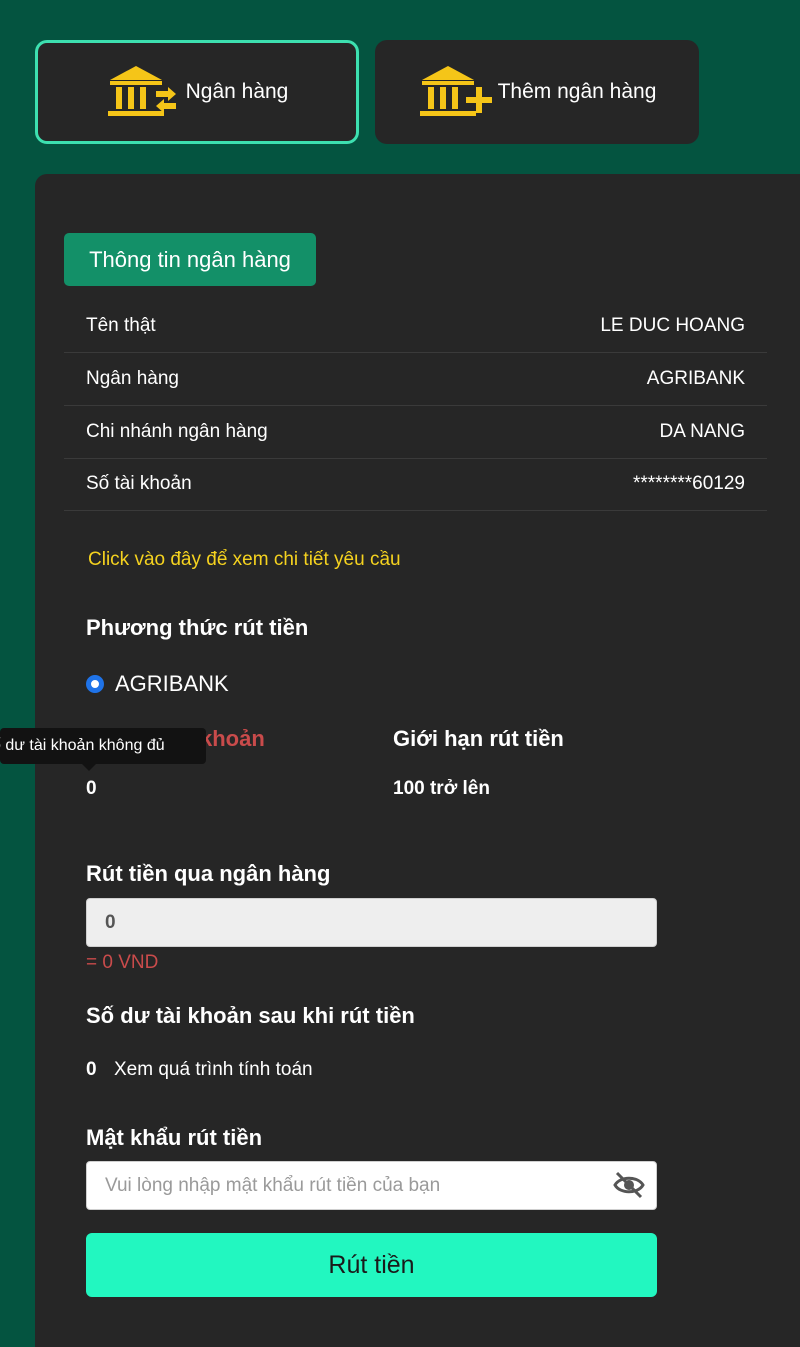 This screenshot has height=1347, width=800. What do you see at coordinates (190, 259) in the screenshot?
I see `bank-info-title: Thông tin ngân hàng` at bounding box center [190, 259].